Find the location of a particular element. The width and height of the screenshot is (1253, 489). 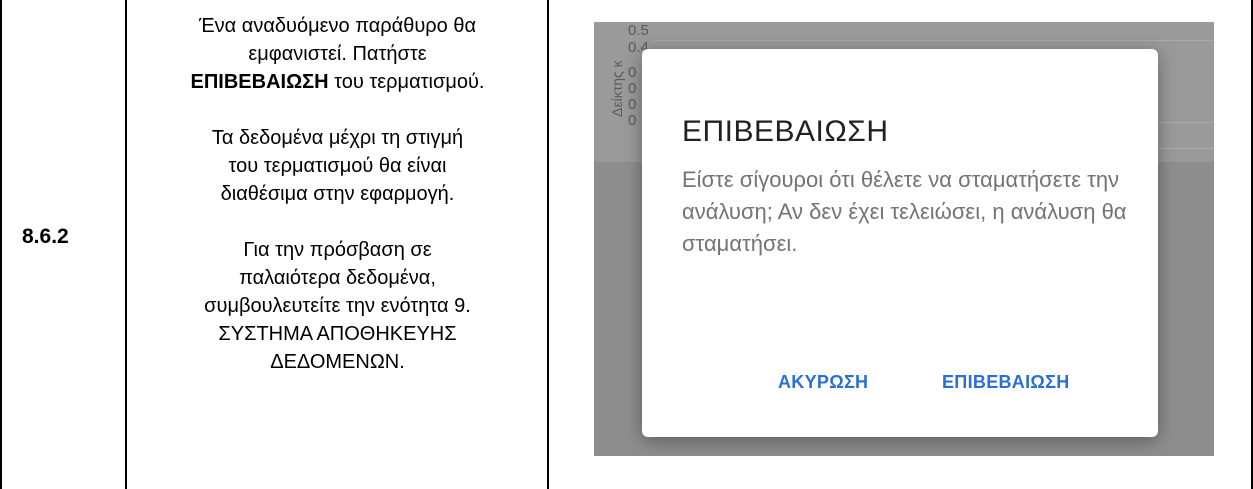

dialog-title: ΕΠΙΒΕΒΑΙΩΣΗ is located at coordinates (785, 131).